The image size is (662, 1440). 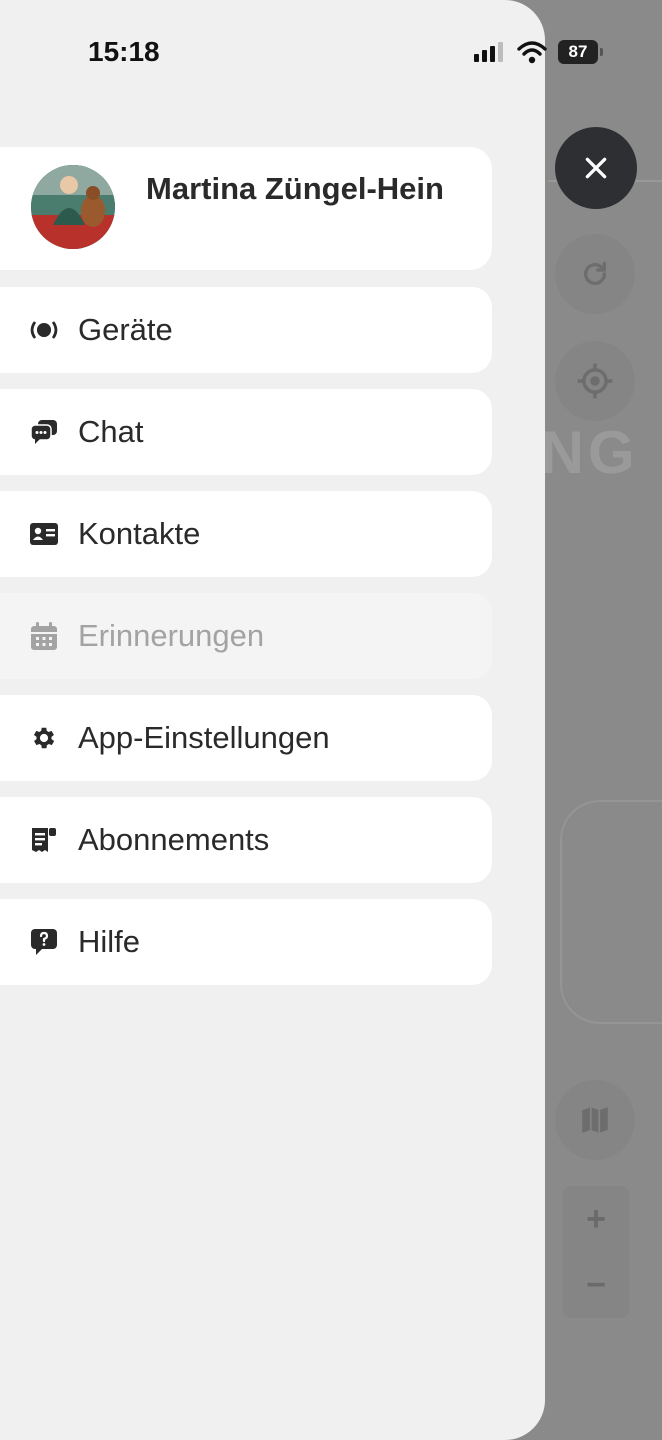 What do you see at coordinates (596, 1285) in the screenshot?
I see `zoom-out-button: −` at bounding box center [596, 1285].